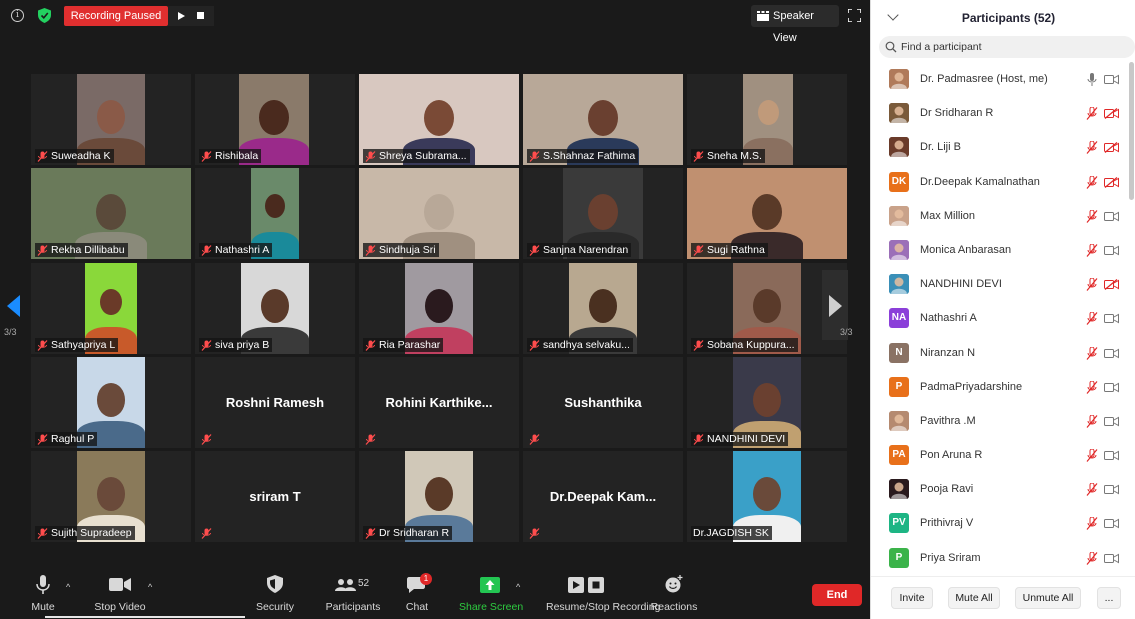 Image resolution: width=1135 pixels, height=619 pixels. Describe the element at coordinates (426, 579) in the screenshot. I see `chat-unread-badge: 1` at that location.